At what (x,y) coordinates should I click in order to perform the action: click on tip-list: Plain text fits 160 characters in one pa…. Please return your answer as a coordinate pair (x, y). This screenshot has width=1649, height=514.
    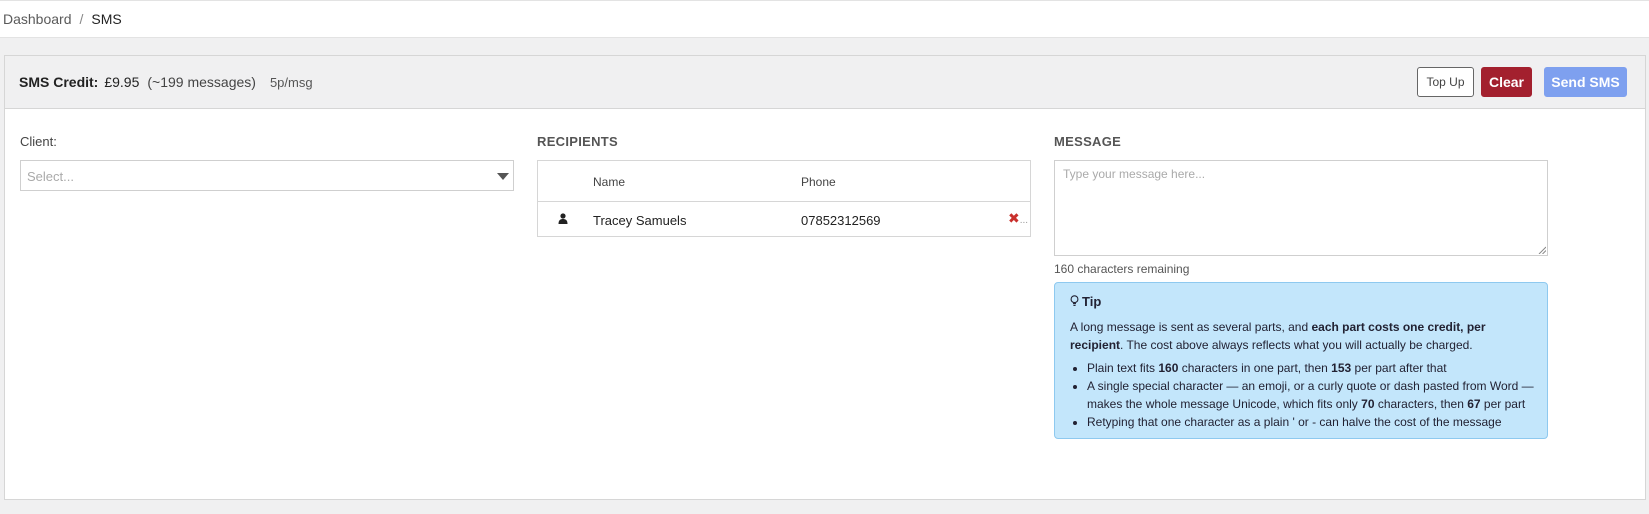
    Looking at the image, I should click on (1313, 395).